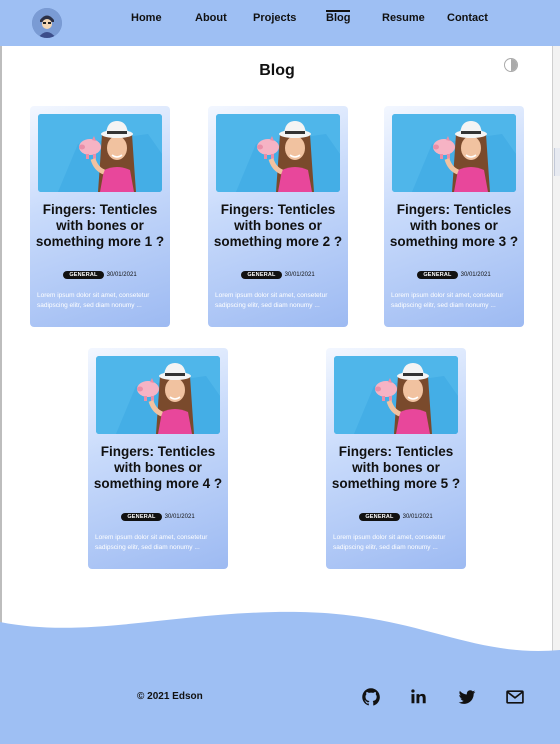  I want to click on nav-about: About, so click(211, 18).